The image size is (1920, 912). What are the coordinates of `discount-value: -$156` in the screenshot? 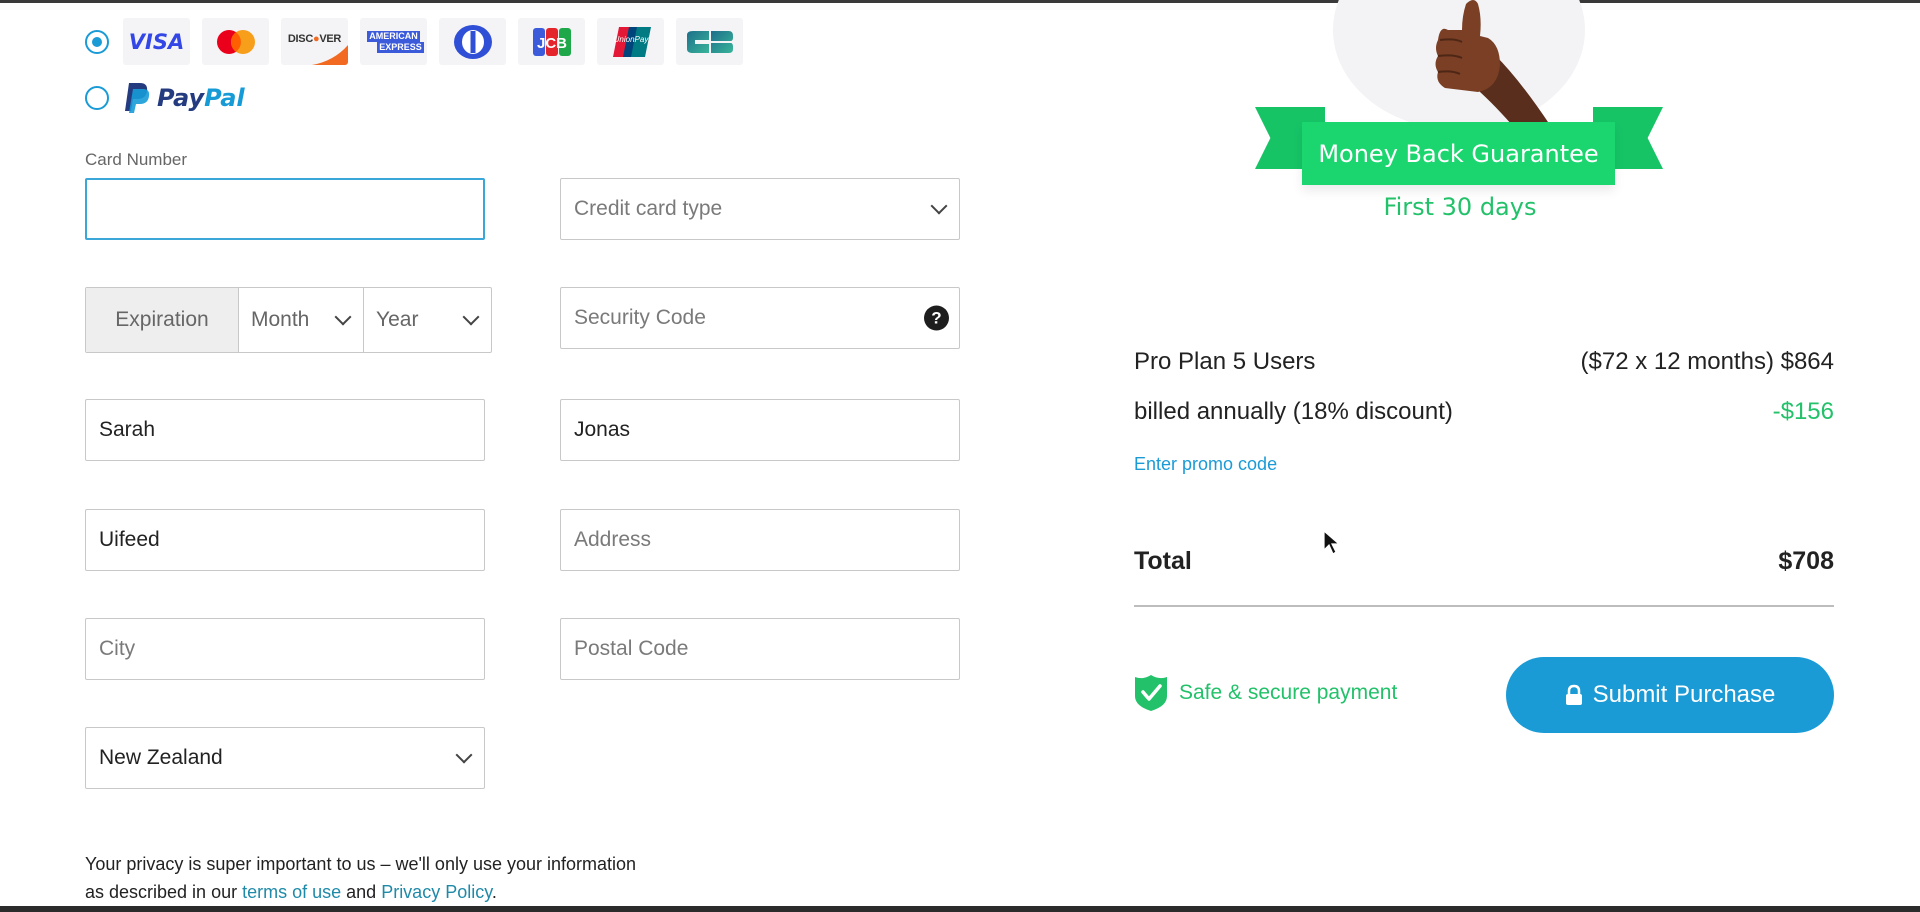 It's located at (1803, 411).